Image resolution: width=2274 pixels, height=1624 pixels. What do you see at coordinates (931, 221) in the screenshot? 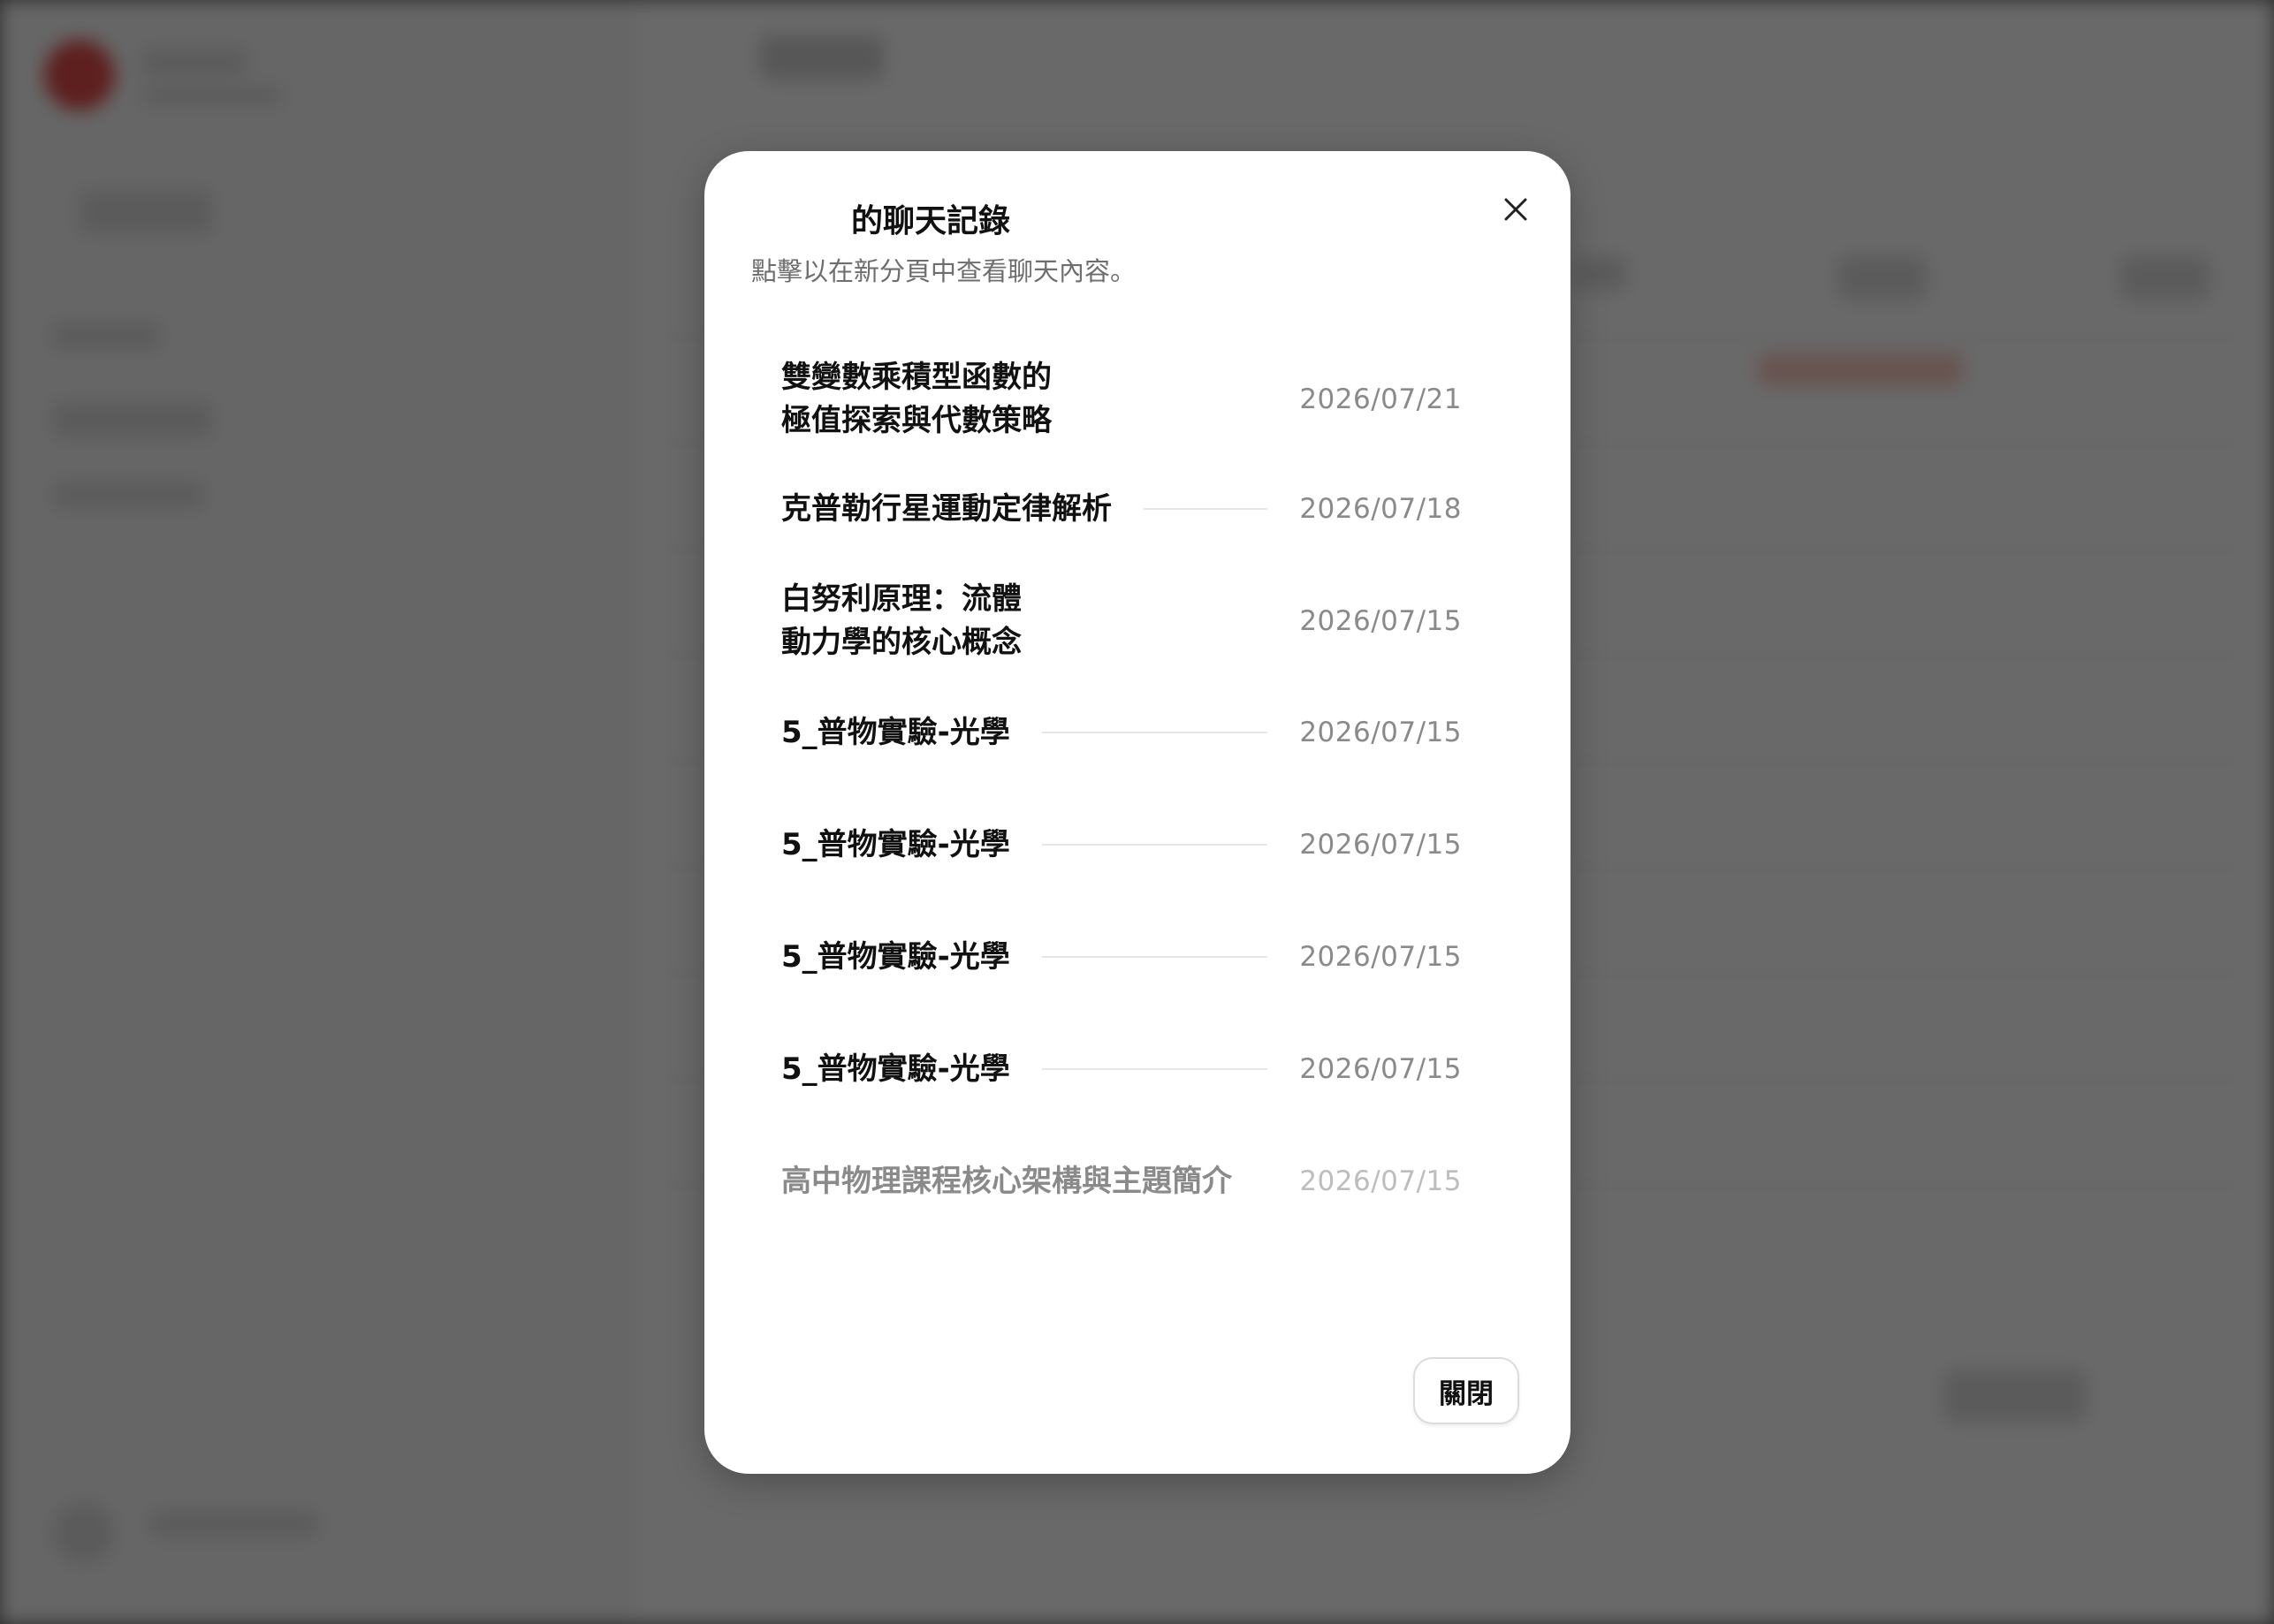
I see `modal-title: 的聊天記錄` at bounding box center [931, 221].